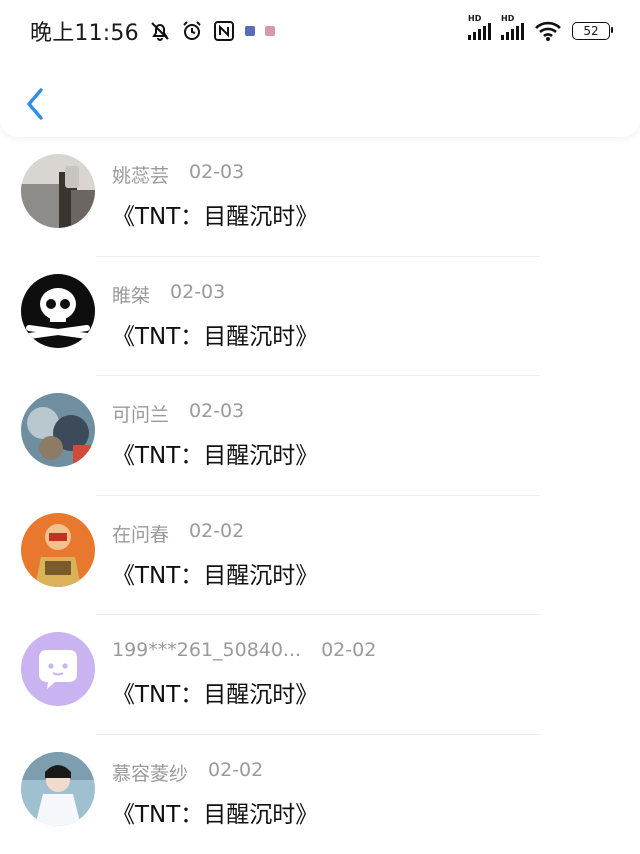 The height and width of the screenshot is (854, 640). I want to click on user-name: 可问兰, so click(140, 413).